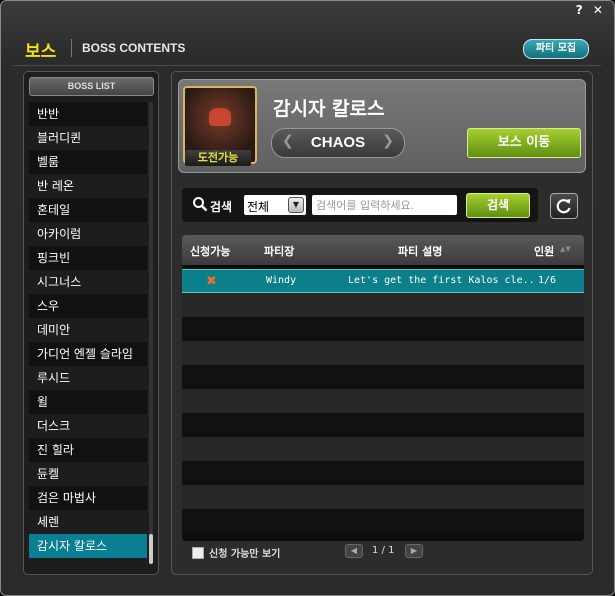  What do you see at coordinates (279, 251) in the screenshot?
I see `col-header-leader: 파티장` at bounding box center [279, 251].